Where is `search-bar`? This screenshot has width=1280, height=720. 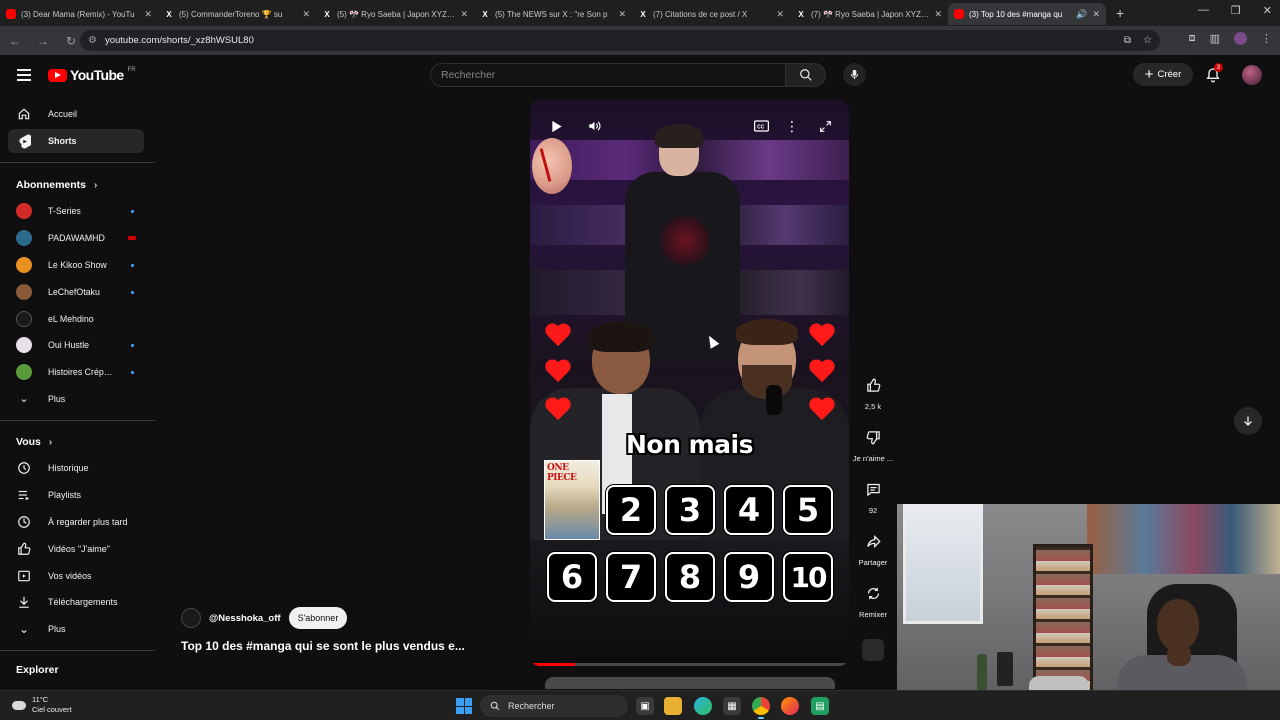 search-bar is located at coordinates (628, 75).